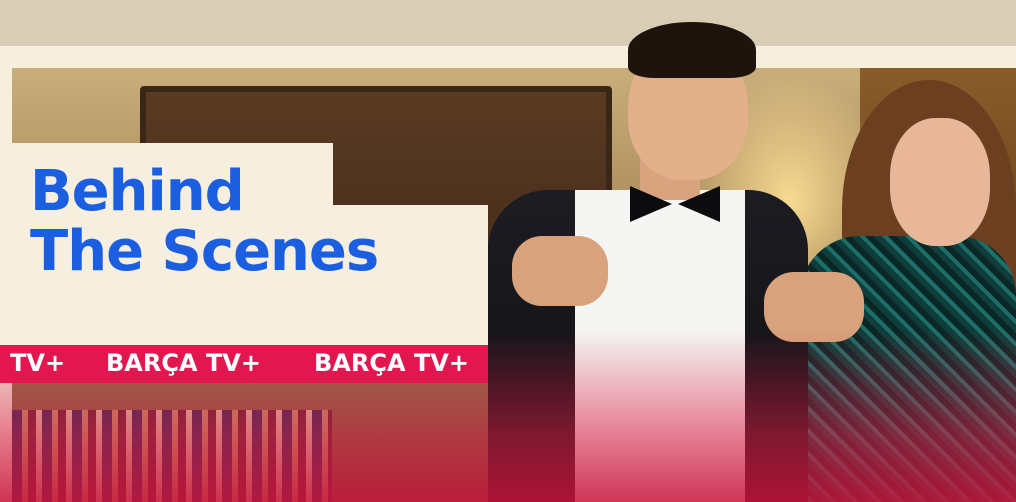  Describe the element at coordinates (508, 57) in the screenshot. I see `frame-top` at that location.